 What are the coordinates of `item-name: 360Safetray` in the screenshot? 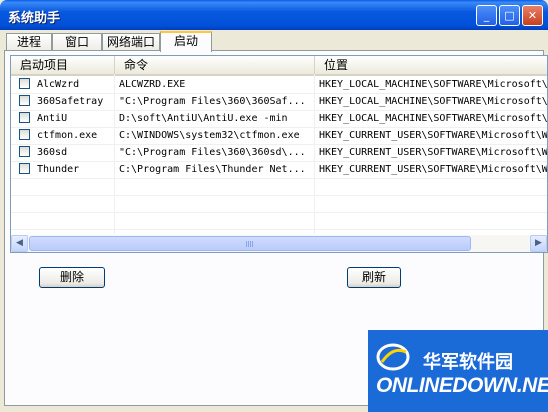 It's located at (70, 101).